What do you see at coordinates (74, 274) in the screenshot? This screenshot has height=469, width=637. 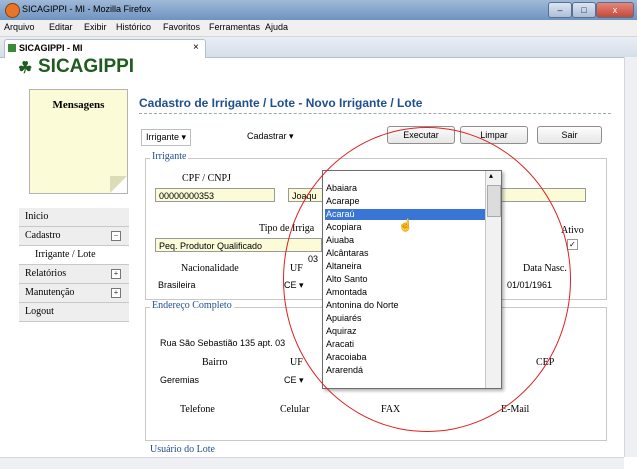 I see `nav-relatorios: Relatórios +` at bounding box center [74, 274].